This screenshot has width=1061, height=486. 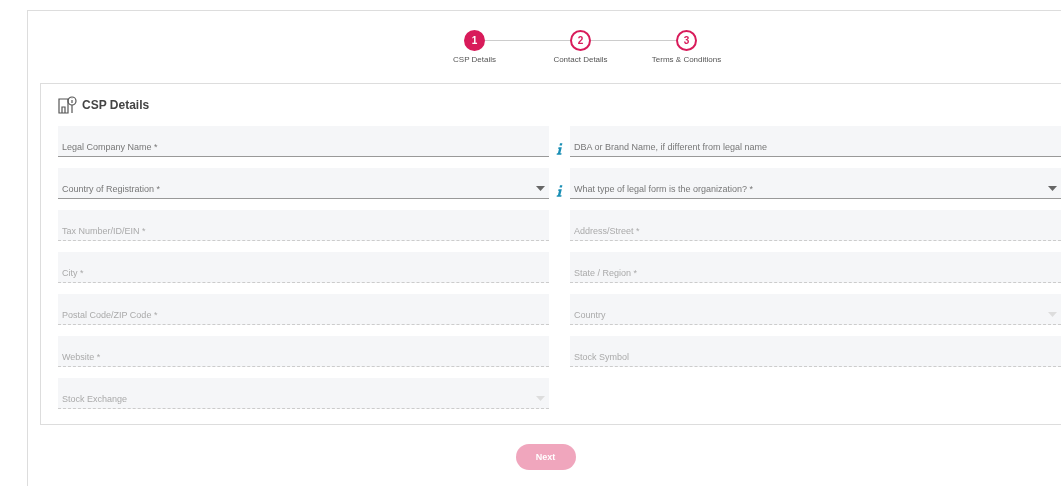 I want to click on step-number: 2, so click(x=580, y=40).